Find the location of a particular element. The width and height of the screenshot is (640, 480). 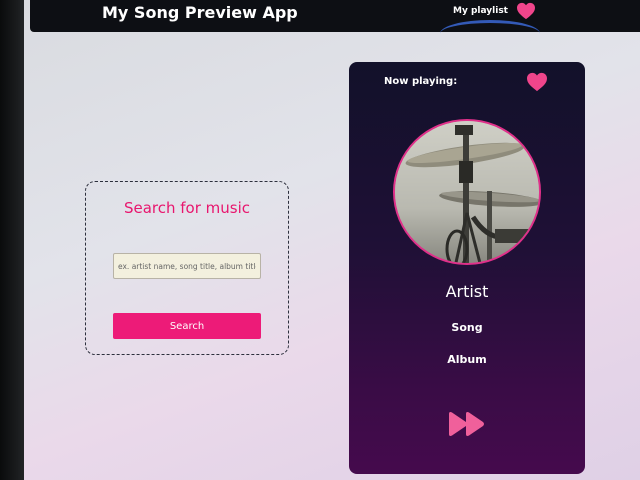

drum-kit-illustration is located at coordinates (467, 192).